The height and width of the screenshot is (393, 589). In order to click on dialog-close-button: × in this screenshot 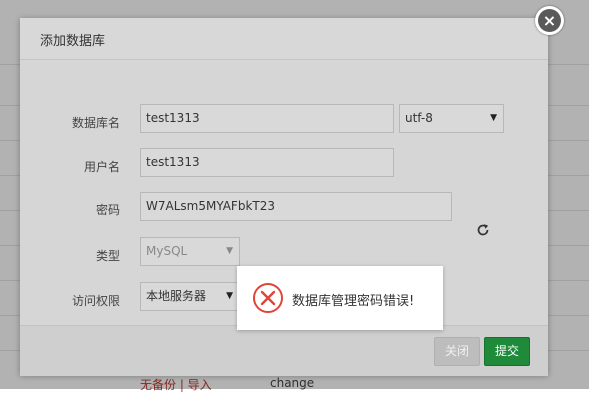, I will do `click(549, 20)`.